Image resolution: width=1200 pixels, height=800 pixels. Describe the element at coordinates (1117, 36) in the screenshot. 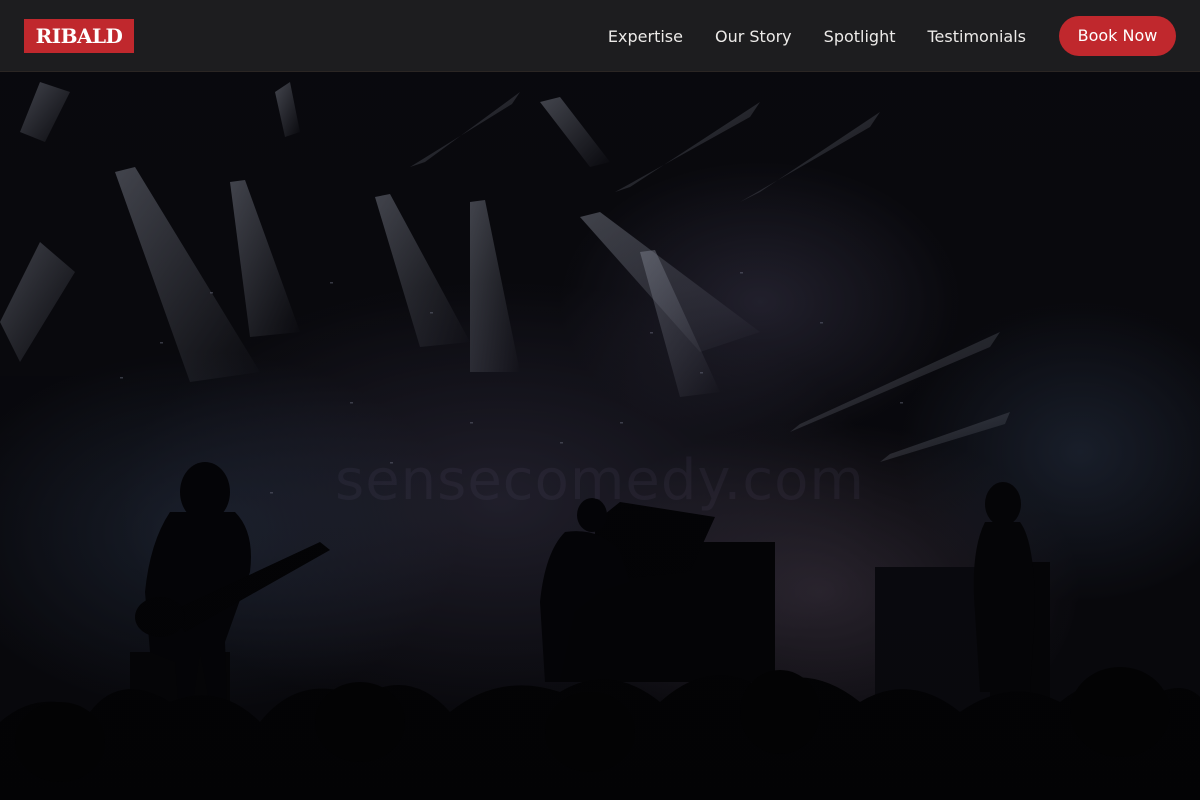

I see `book-now-button: Book Now` at that location.